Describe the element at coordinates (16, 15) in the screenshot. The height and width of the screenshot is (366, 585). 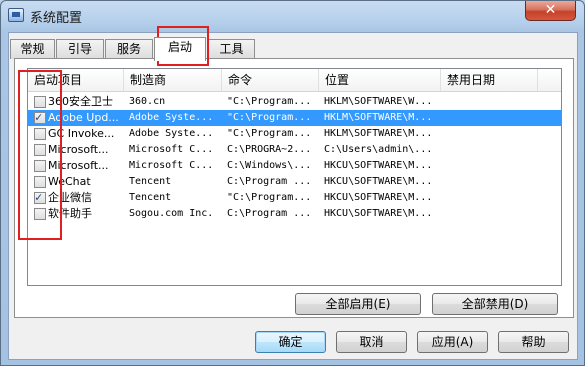
I see `app-icon` at that location.